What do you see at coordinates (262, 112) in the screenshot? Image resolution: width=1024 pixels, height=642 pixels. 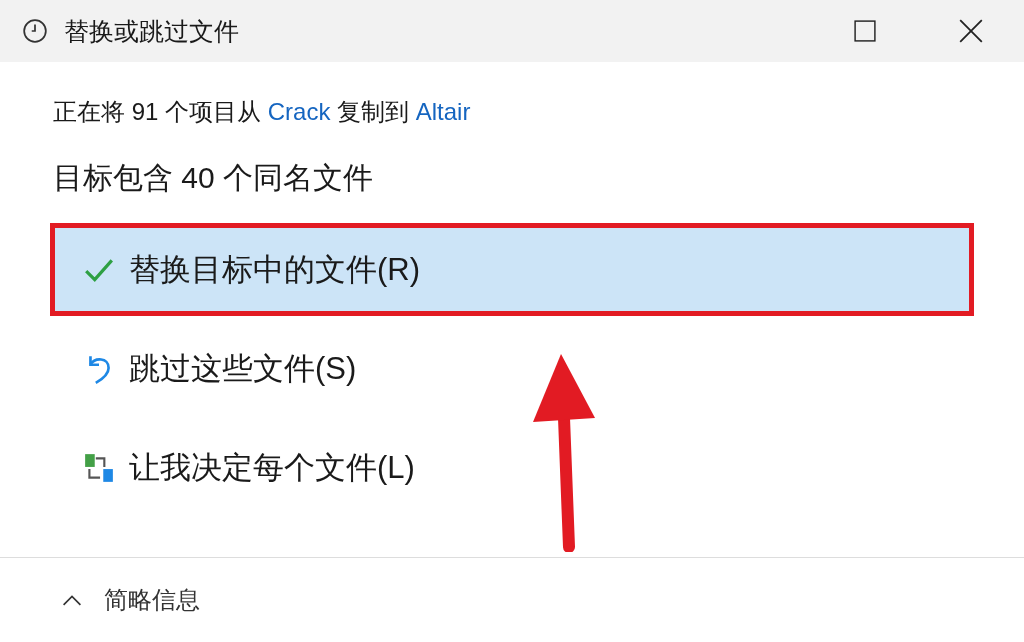 I see `copy-status-text: 正在将 91 个项目从 Crack 复制到 Altair` at bounding box center [262, 112].